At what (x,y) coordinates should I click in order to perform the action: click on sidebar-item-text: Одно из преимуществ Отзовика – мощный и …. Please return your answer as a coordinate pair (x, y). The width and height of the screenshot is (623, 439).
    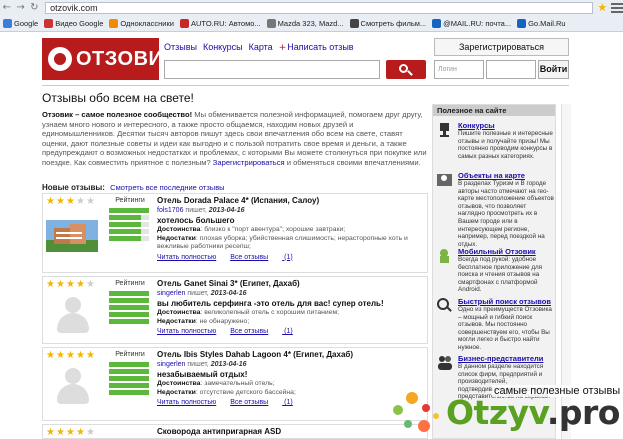
    Looking at the image, I should click on (505, 328).